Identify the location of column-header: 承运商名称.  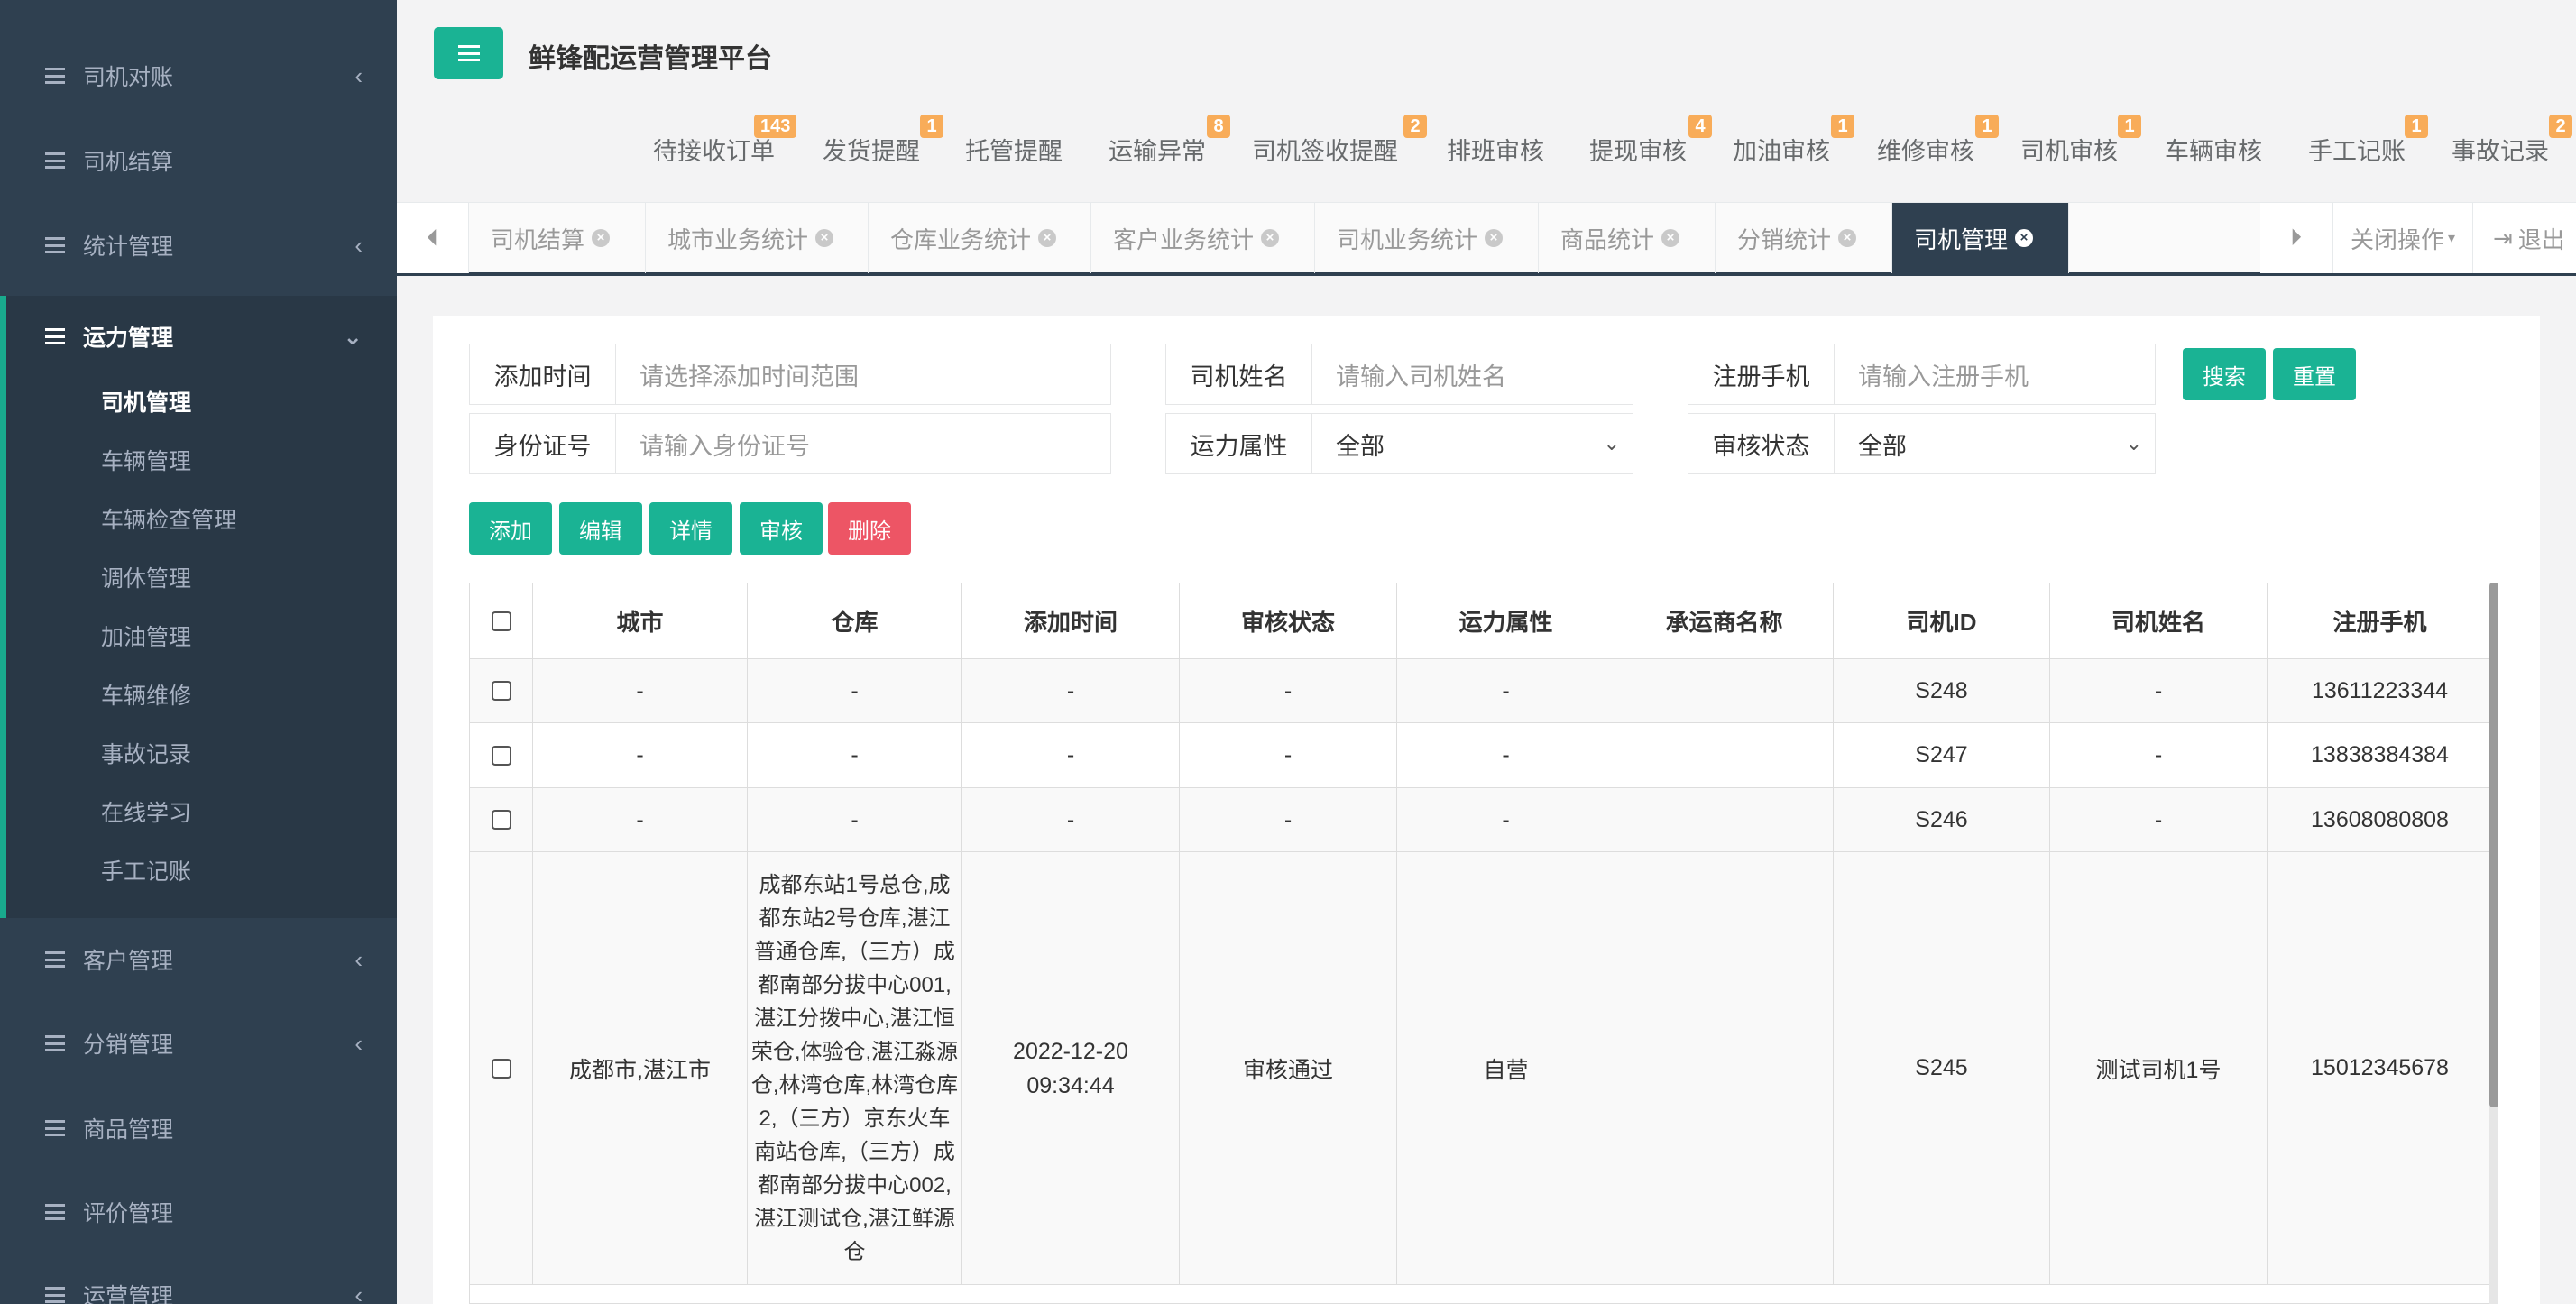
(1724, 620).